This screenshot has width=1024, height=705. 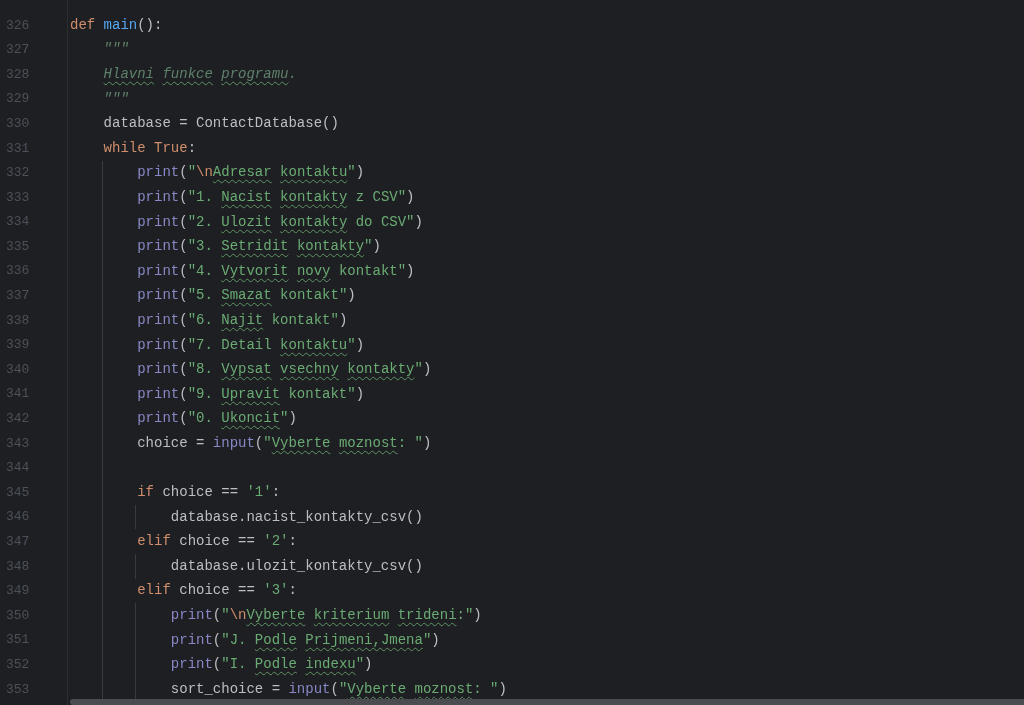 What do you see at coordinates (284, 370) in the screenshot?
I see `code-line: print("8. Vypsat vsechny kontakty")` at bounding box center [284, 370].